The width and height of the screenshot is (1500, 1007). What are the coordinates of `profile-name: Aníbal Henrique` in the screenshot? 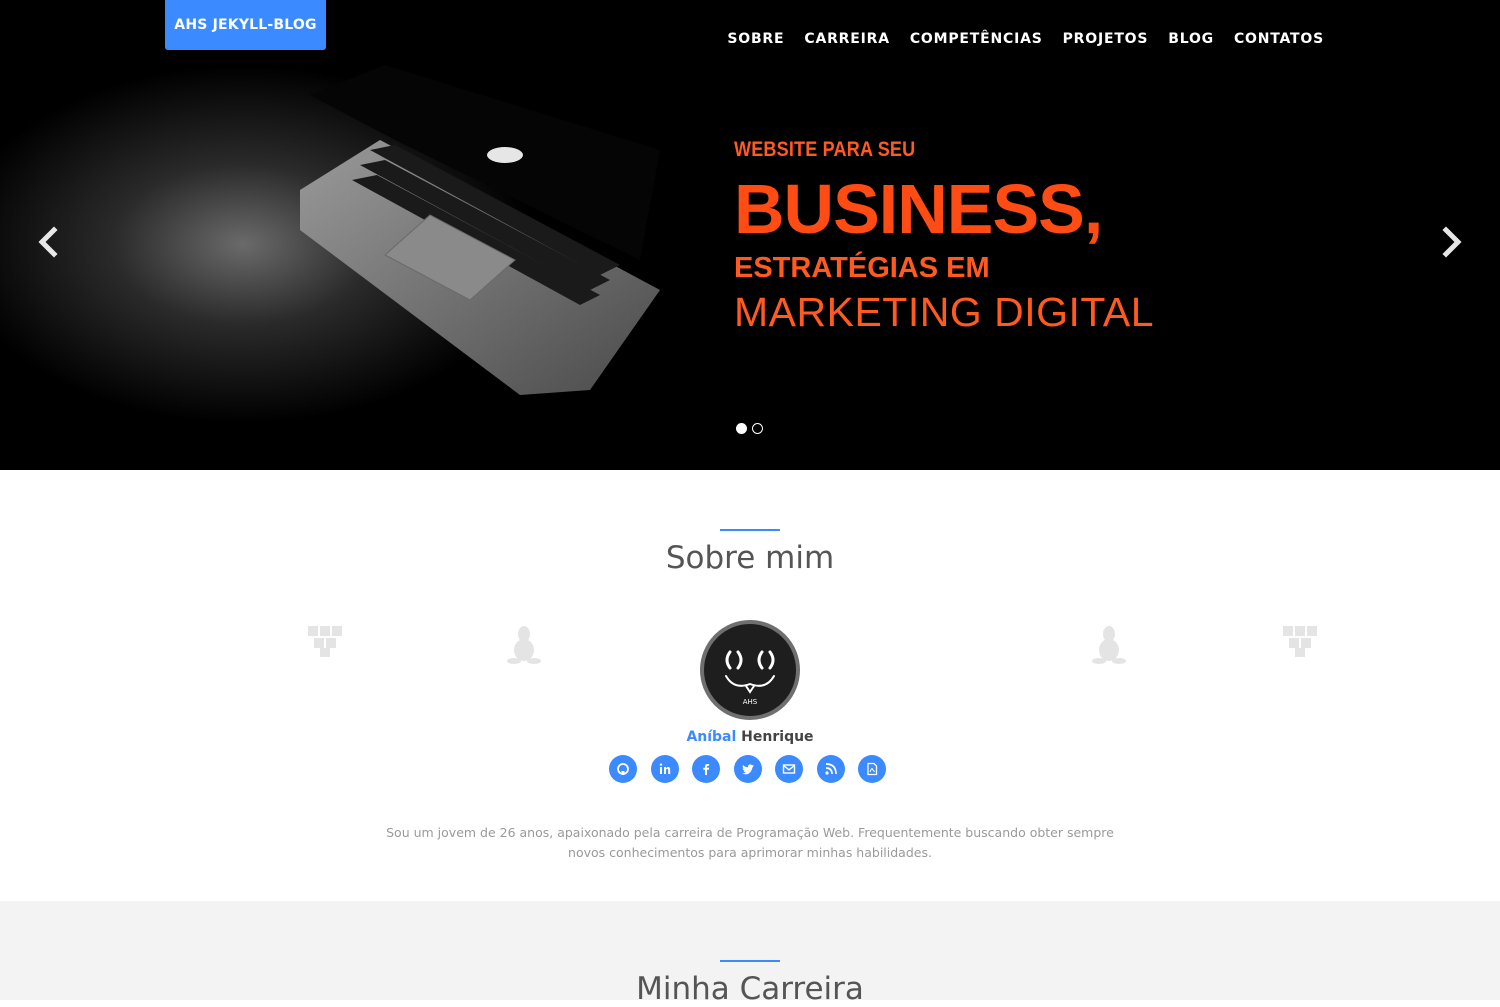 It's located at (750, 737).